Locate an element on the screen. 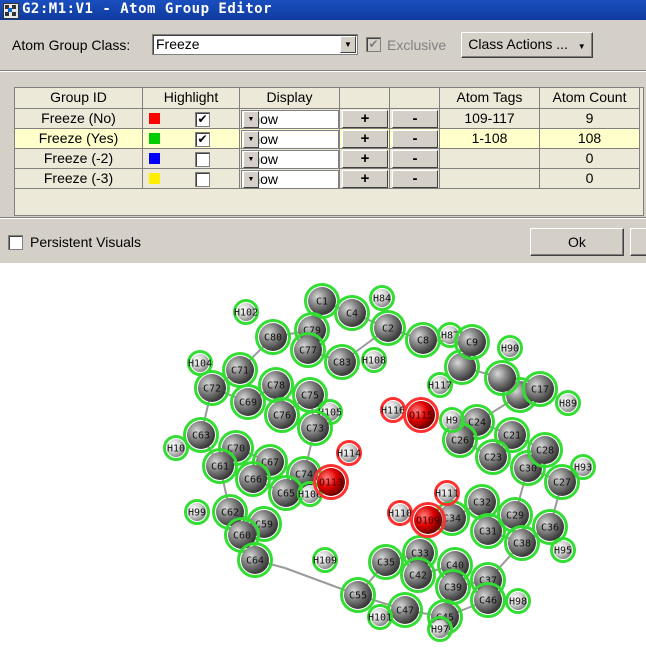 This screenshot has height=658, width=646. atom-c63: C63 is located at coordinates (201, 435).